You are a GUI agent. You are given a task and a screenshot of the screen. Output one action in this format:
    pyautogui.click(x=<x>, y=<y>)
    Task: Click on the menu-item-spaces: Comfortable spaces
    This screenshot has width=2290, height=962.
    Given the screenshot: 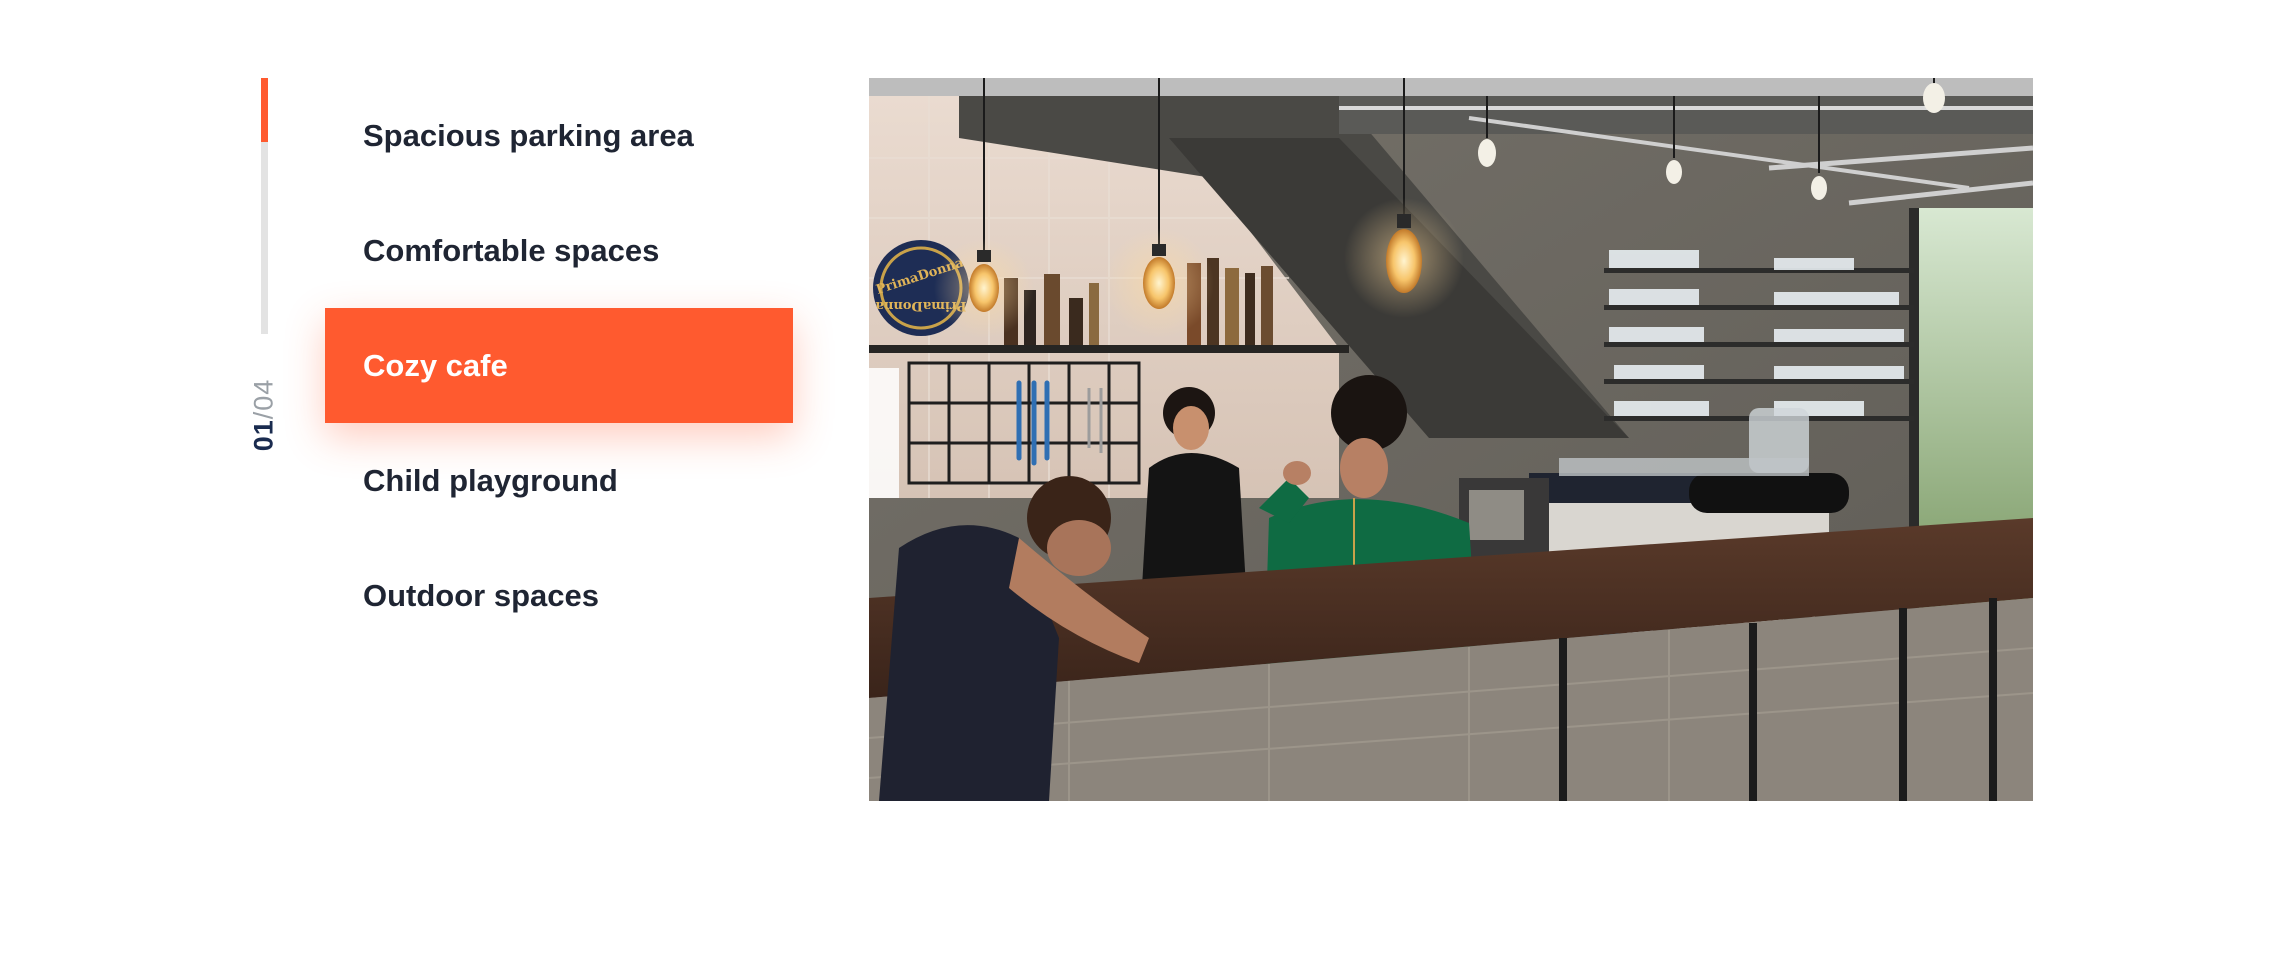 What is the action you would take?
    pyautogui.click(x=559, y=250)
    